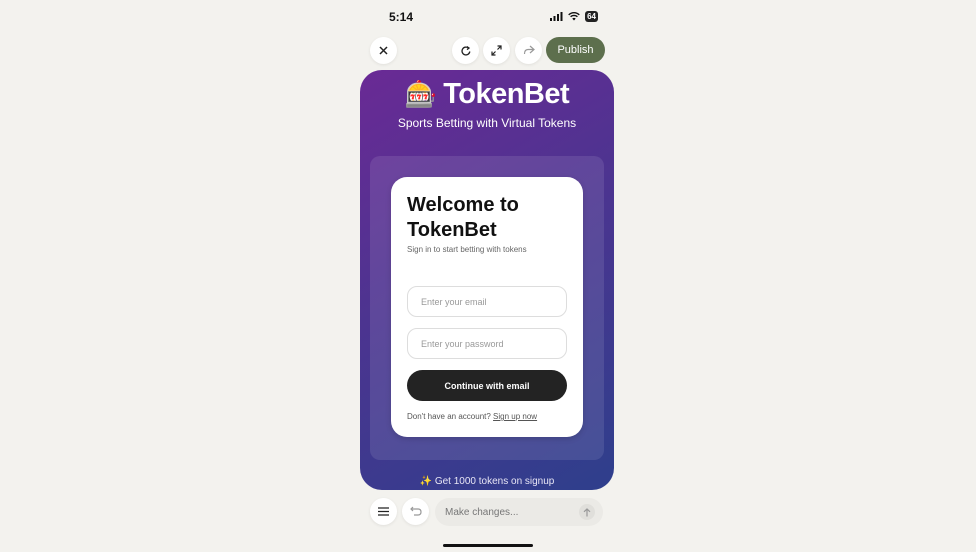  I want to click on close-icon, so click(383, 50).